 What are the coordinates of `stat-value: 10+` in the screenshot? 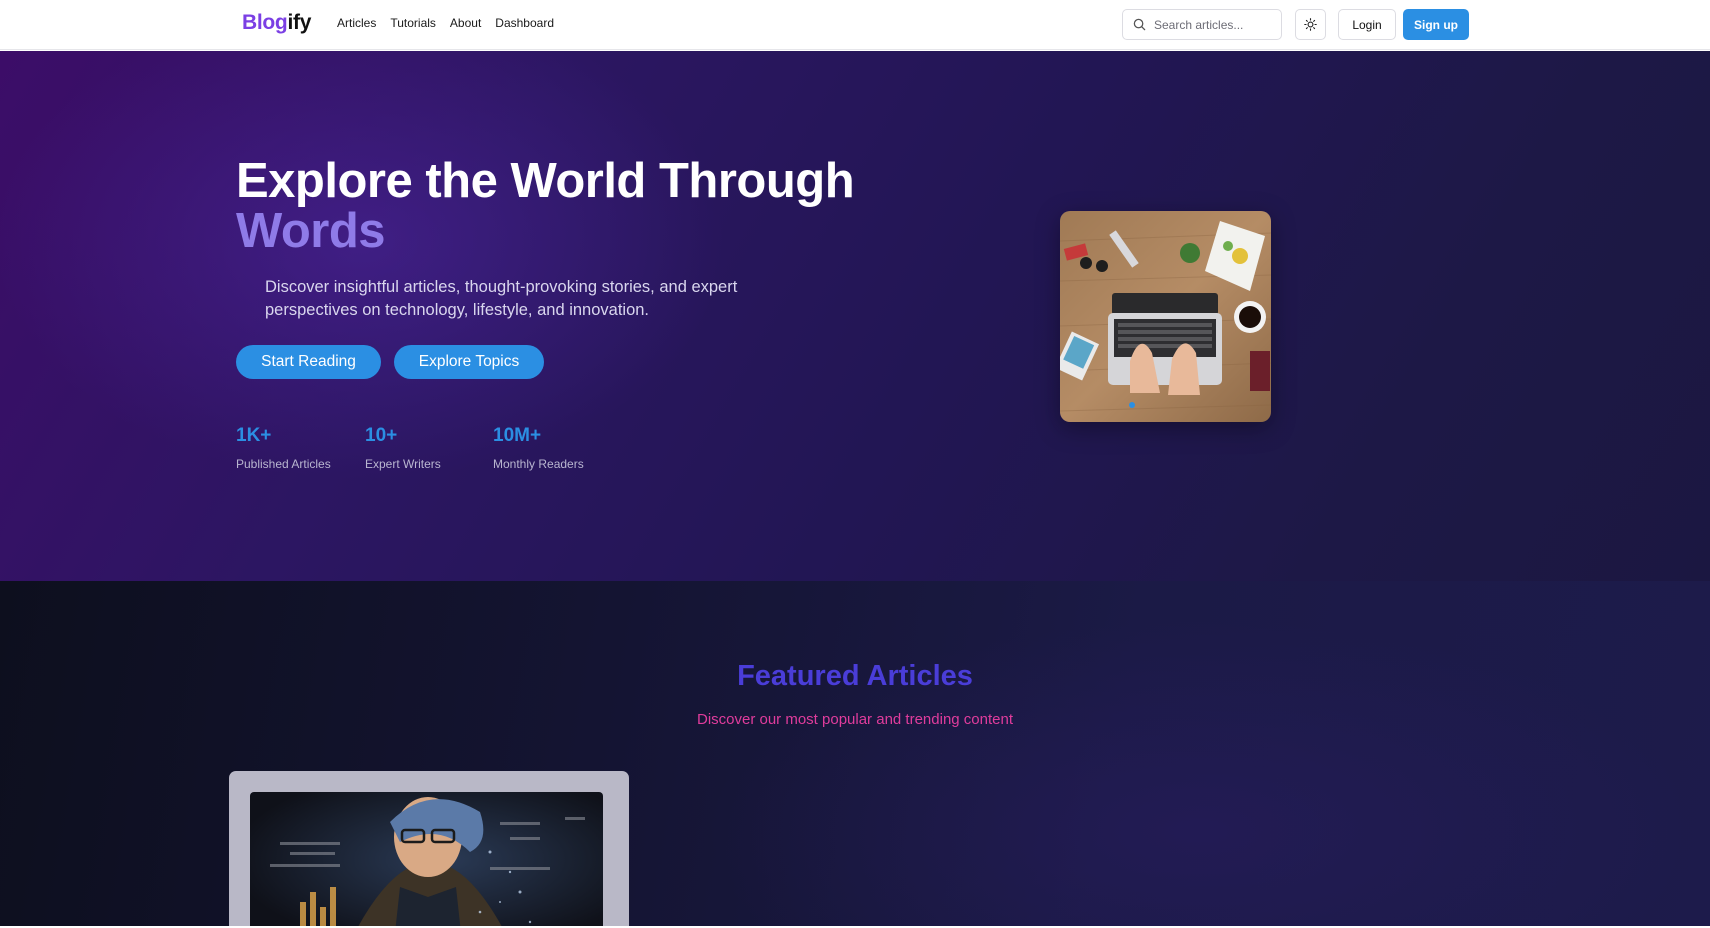 It's located at (381, 435).